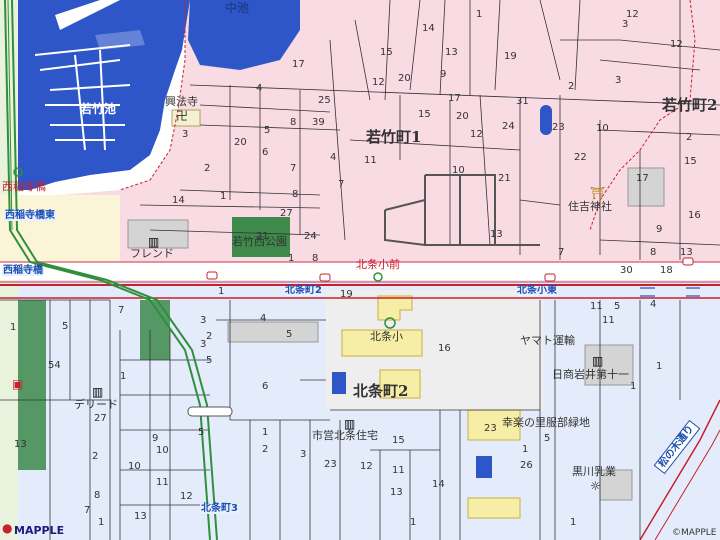 The width and height of the screenshot is (720, 540). What do you see at coordinates (18, 384) in the screenshot?
I see `post-office-icon: ▣` at bounding box center [18, 384].